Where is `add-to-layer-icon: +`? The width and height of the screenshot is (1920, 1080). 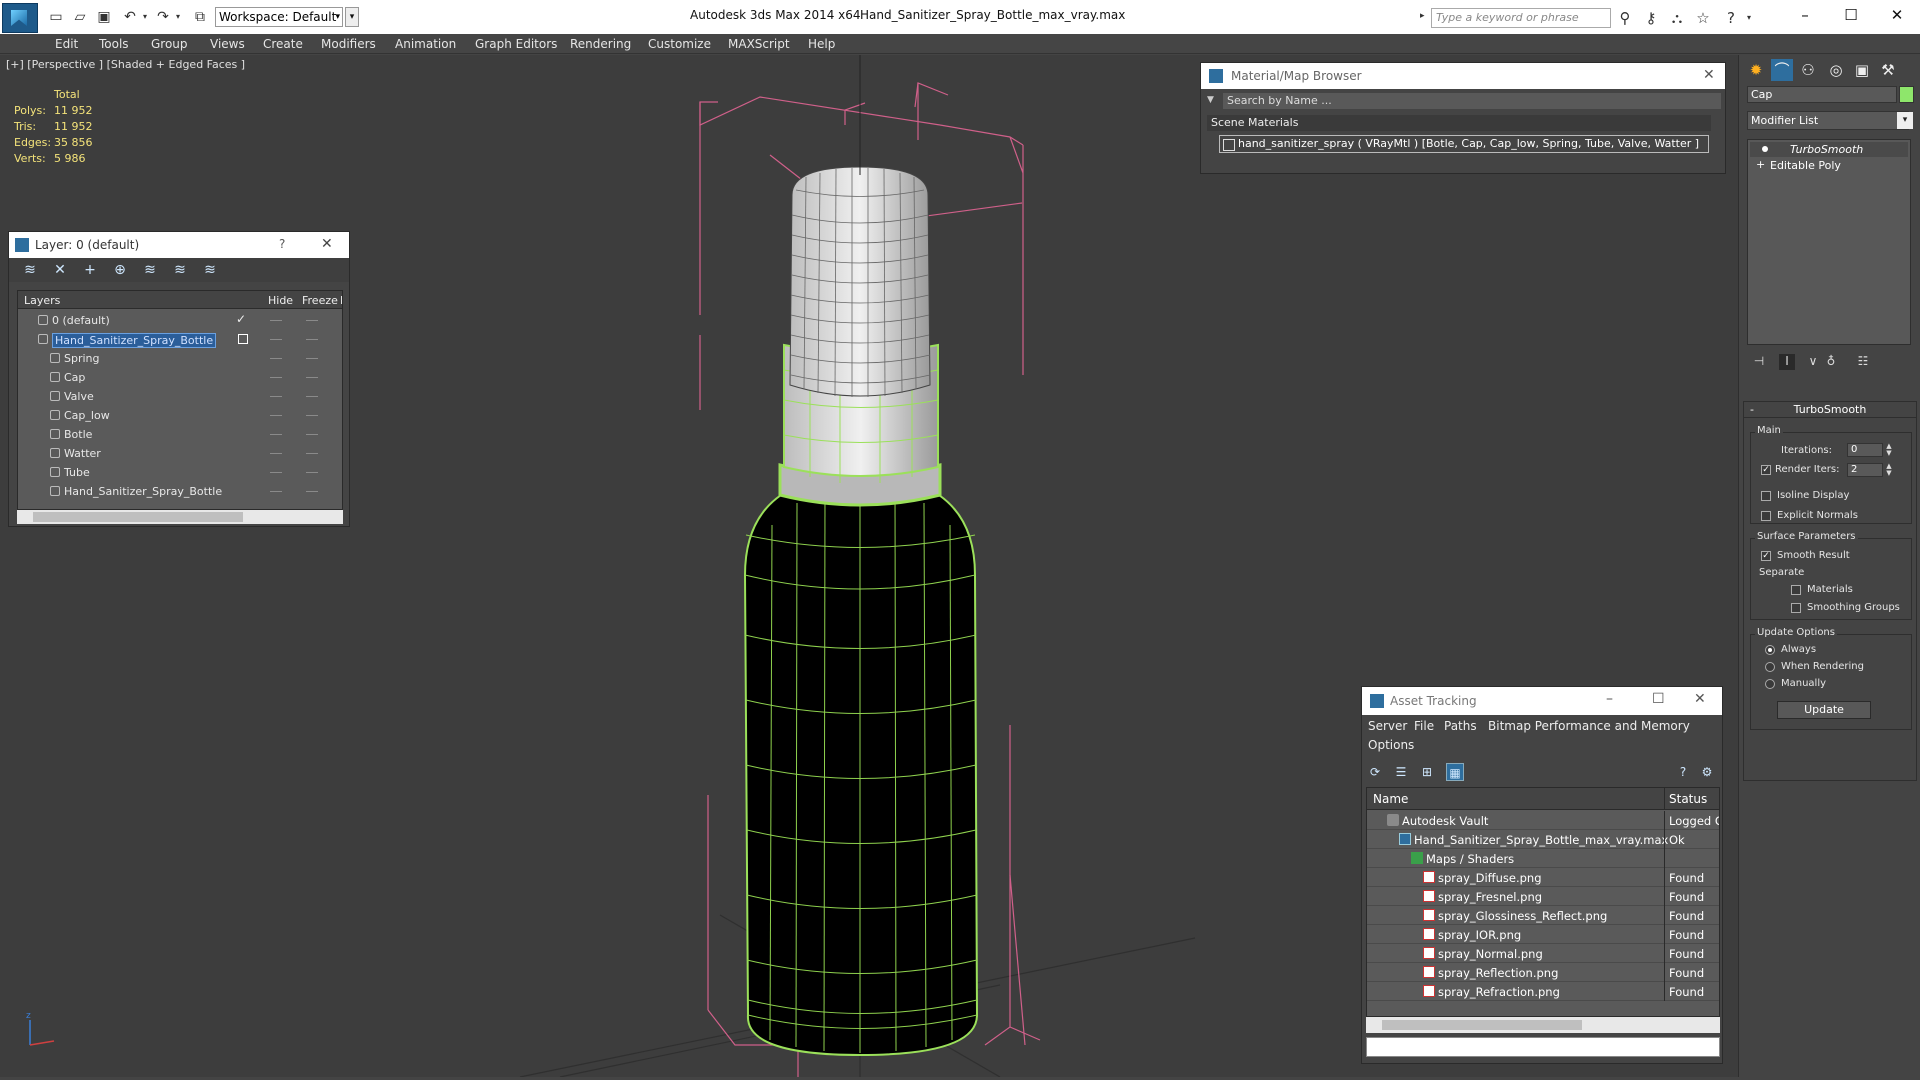
add-to-layer-icon: + is located at coordinates (90, 270).